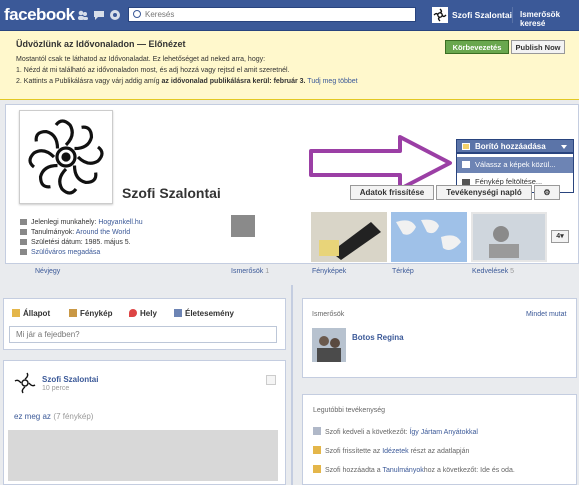 Image resolution: width=579 pixels, height=485 pixels. What do you see at coordinates (329, 271) in the screenshot?
I see `photos-tile-label: Fényképek` at bounding box center [329, 271].